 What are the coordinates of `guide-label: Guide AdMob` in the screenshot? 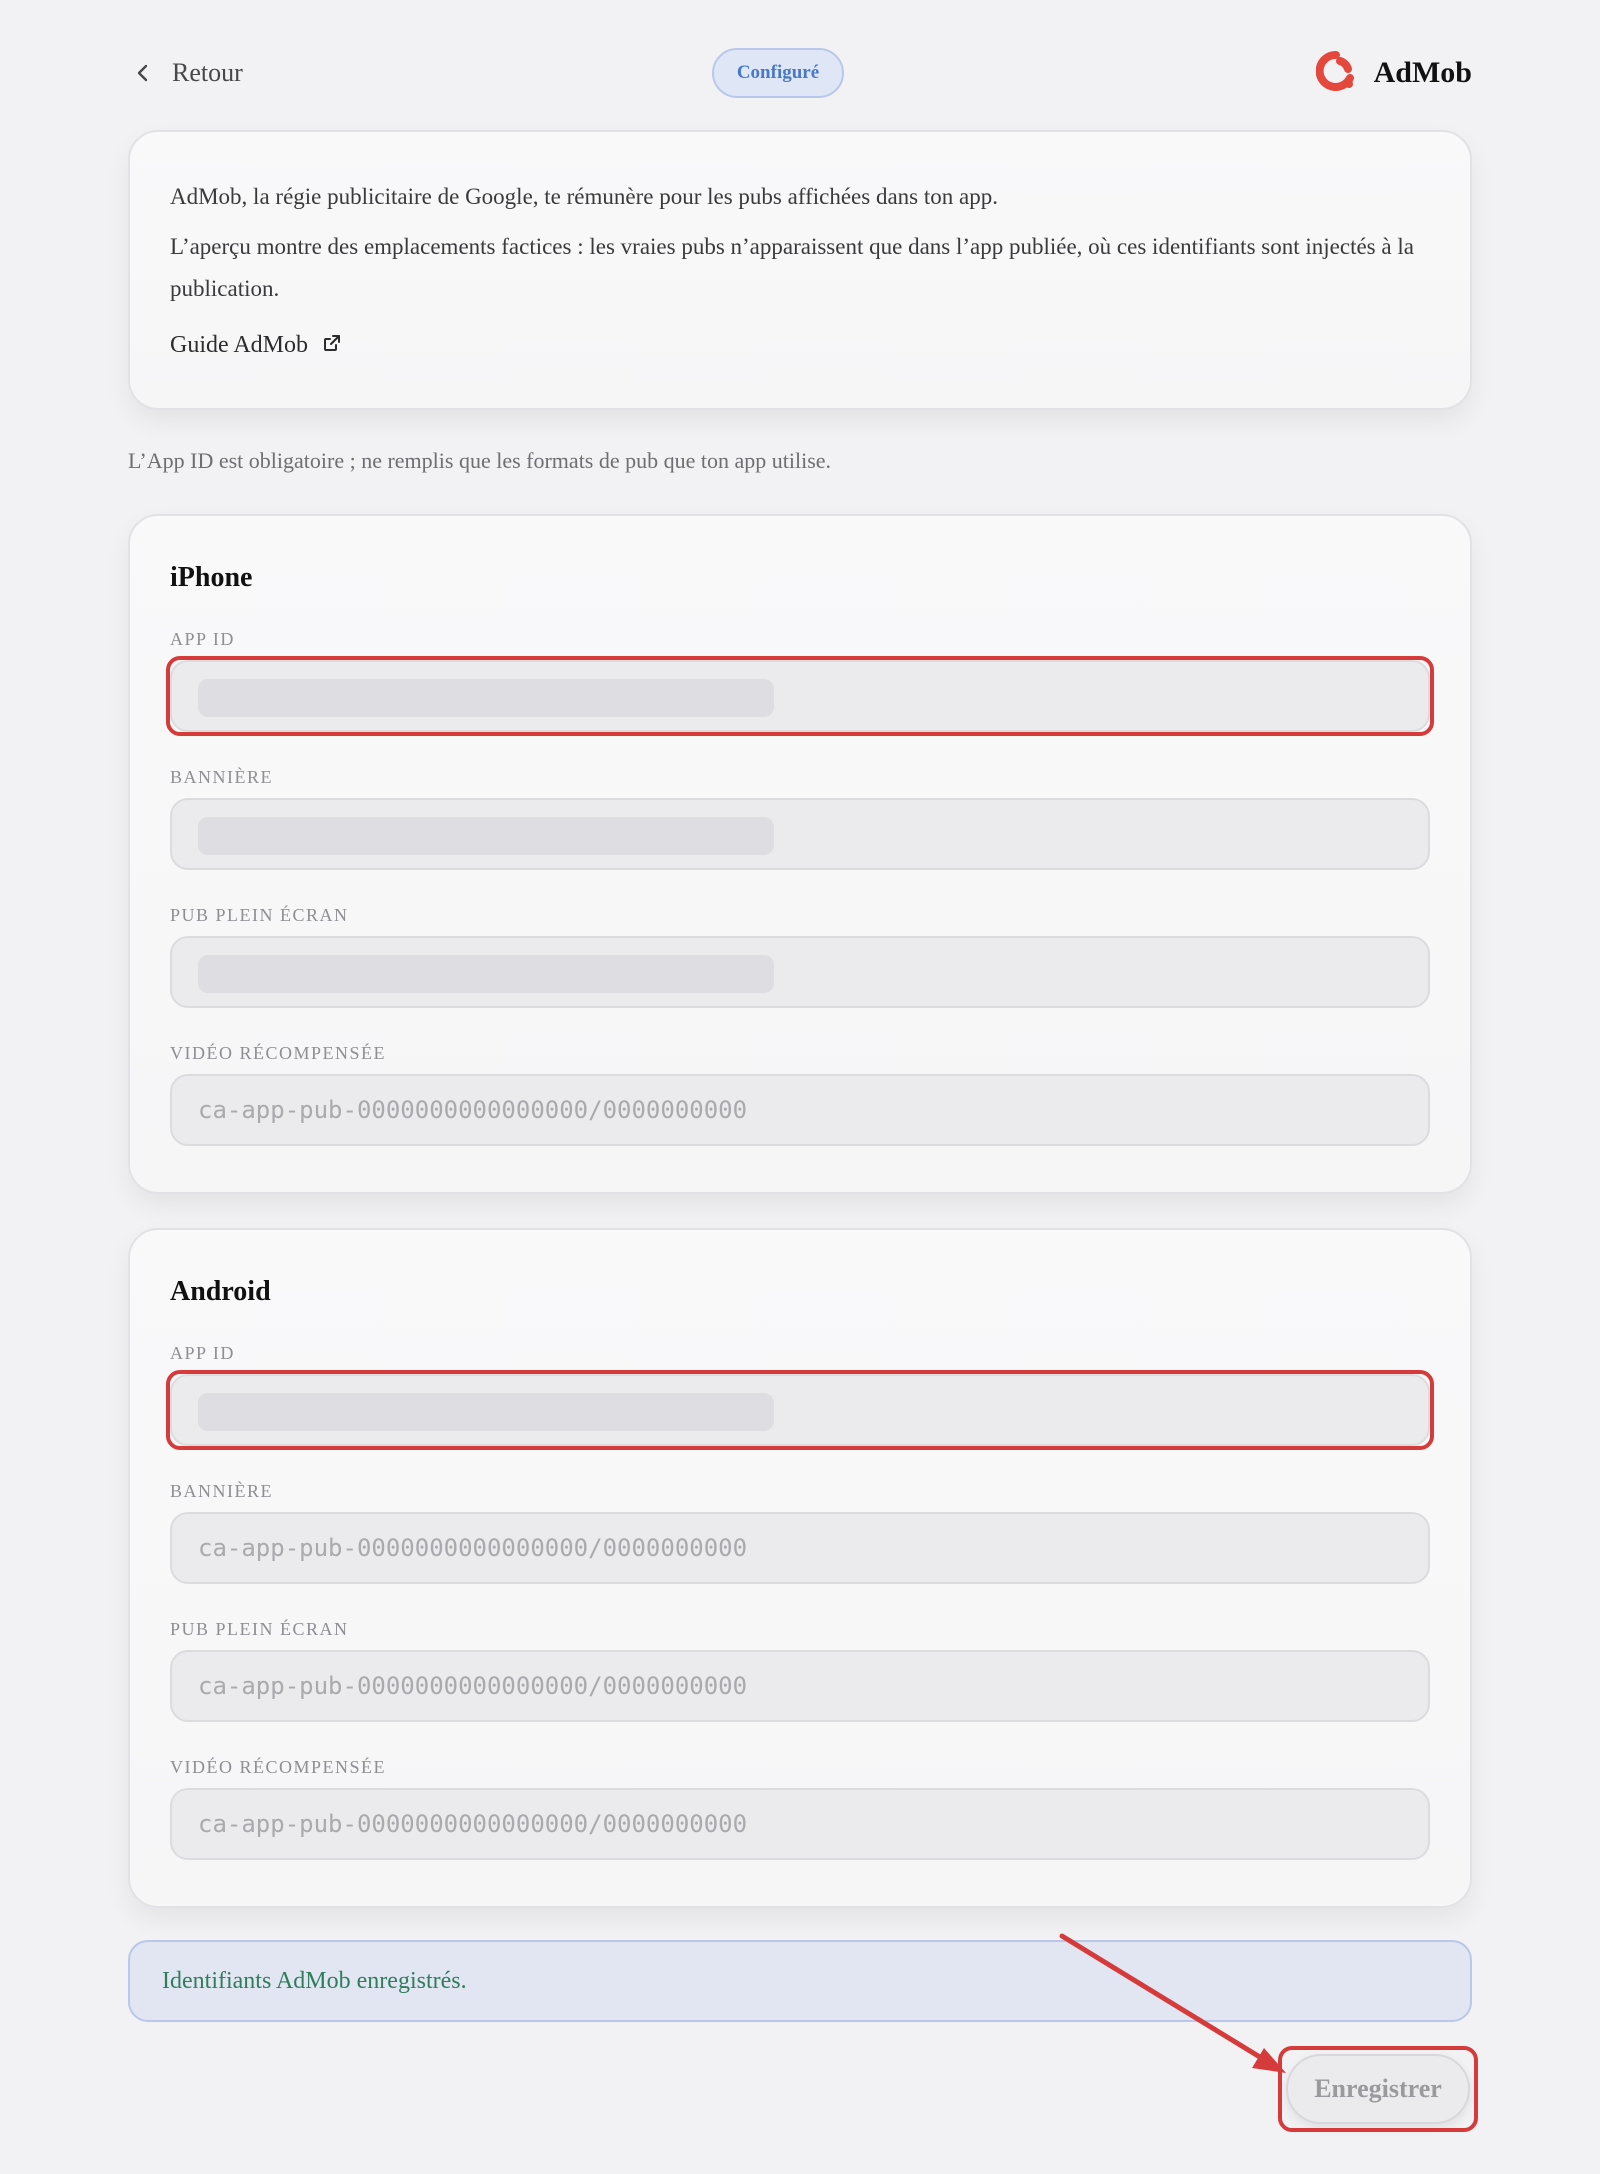 It's located at (239, 345).